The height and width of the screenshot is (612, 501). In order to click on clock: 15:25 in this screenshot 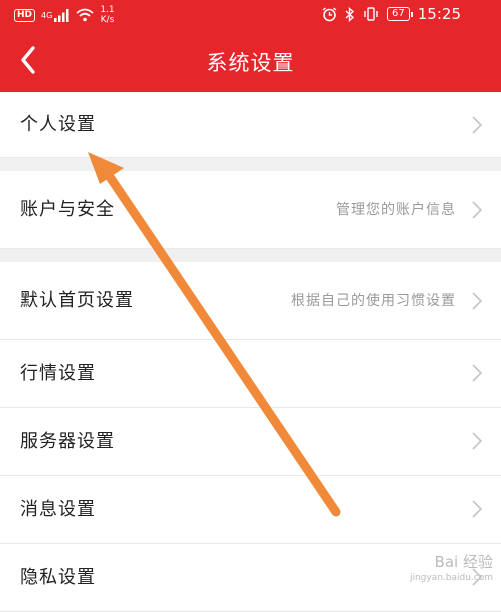, I will do `click(439, 14)`.